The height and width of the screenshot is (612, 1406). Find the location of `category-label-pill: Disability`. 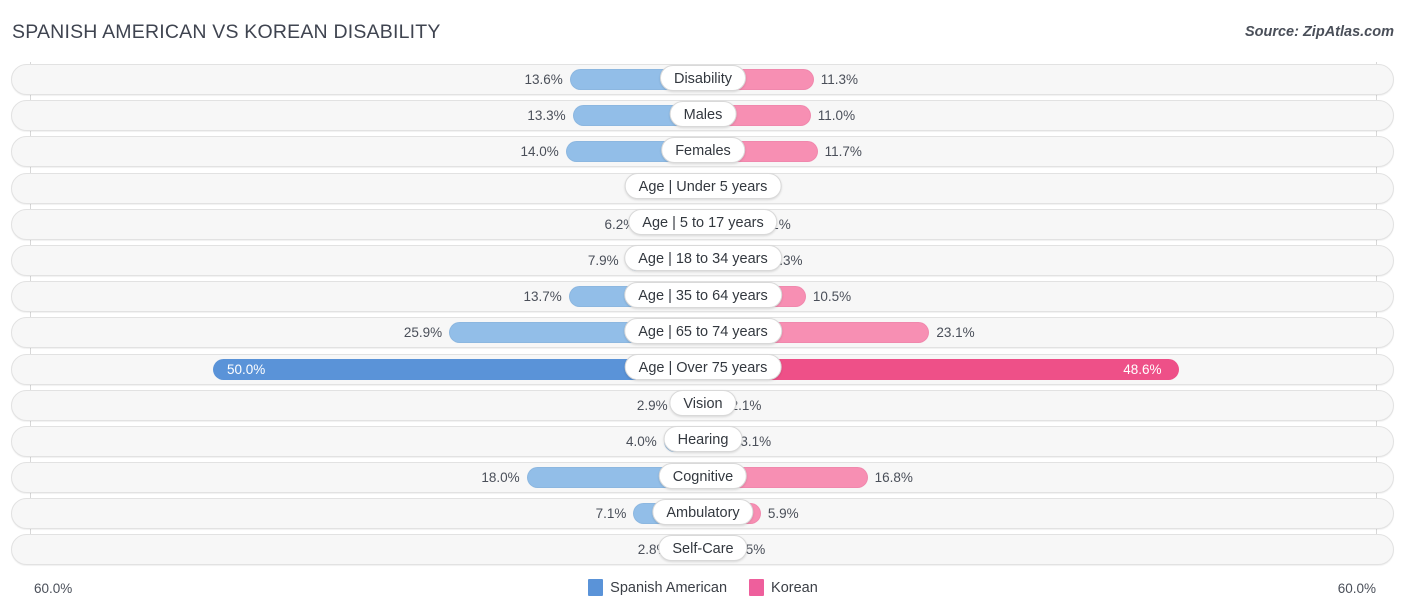

category-label-pill: Disability is located at coordinates (703, 77).